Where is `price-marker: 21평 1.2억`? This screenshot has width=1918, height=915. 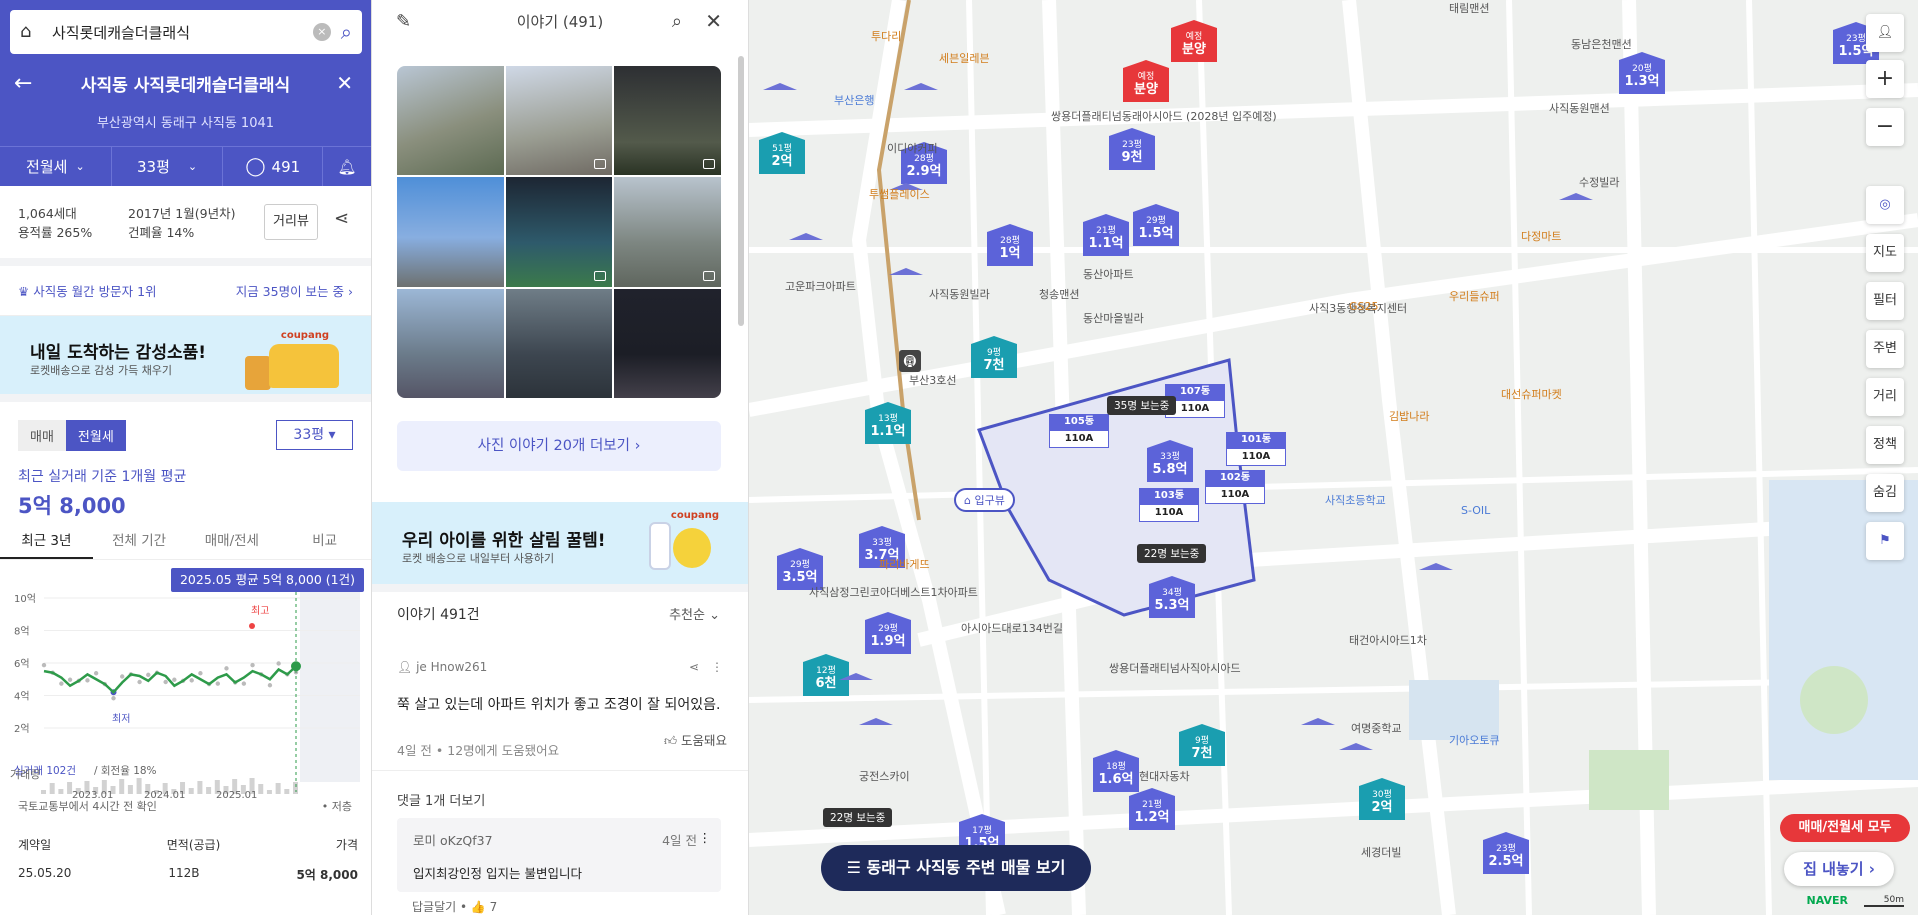
price-marker: 21평 1.2억 is located at coordinates (1152, 809).